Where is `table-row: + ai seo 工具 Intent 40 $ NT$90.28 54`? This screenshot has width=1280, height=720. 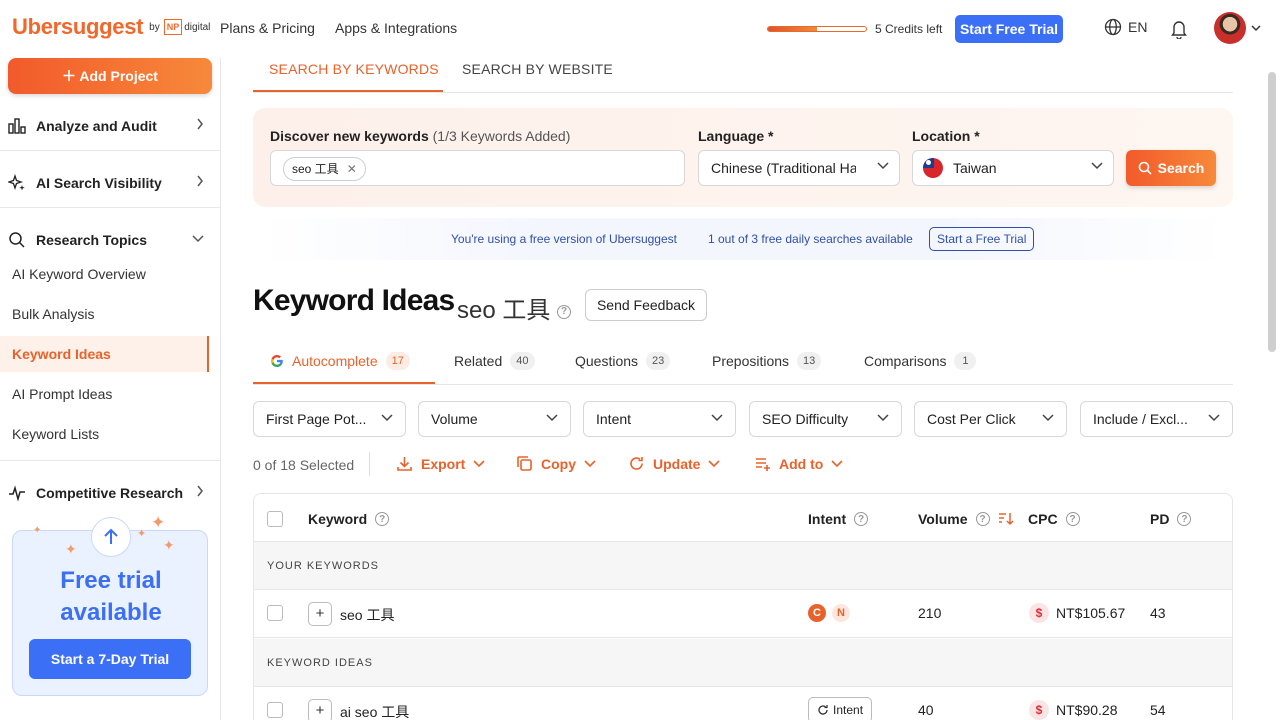
table-row: + ai seo 工具 Intent 40 $ NT$90.28 54 is located at coordinates (743, 703).